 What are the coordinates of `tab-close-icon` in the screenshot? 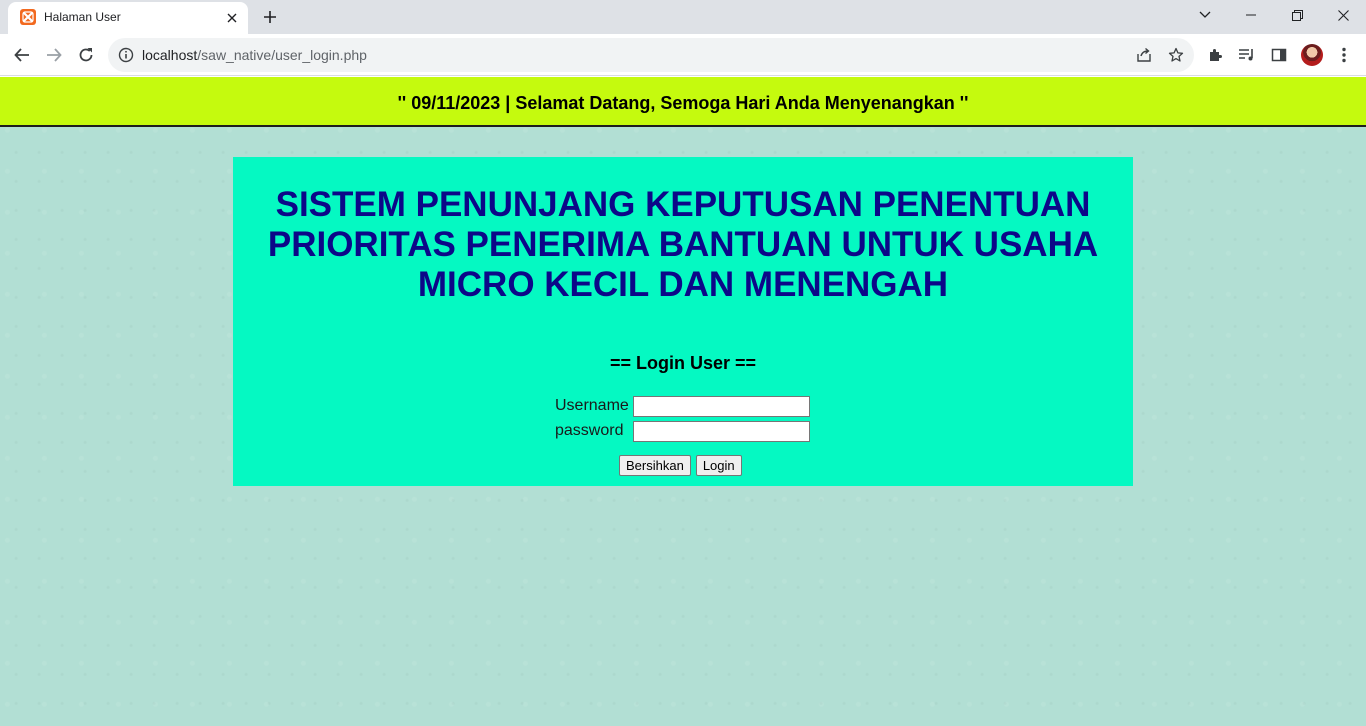 It's located at (232, 18).